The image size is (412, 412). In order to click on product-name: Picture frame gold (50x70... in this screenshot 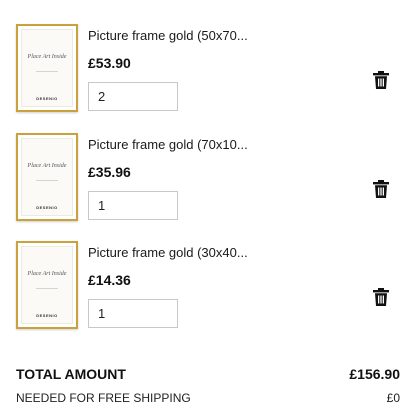, I will do `click(168, 35)`.